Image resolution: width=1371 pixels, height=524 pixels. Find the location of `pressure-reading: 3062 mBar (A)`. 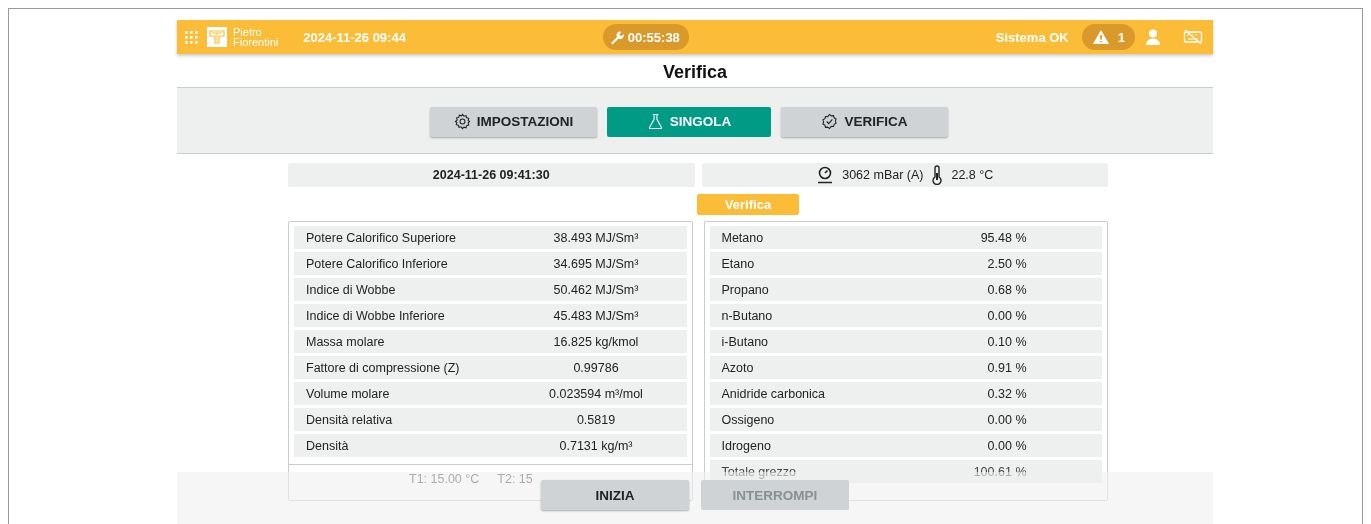

pressure-reading: 3062 mBar (A) is located at coordinates (883, 175).